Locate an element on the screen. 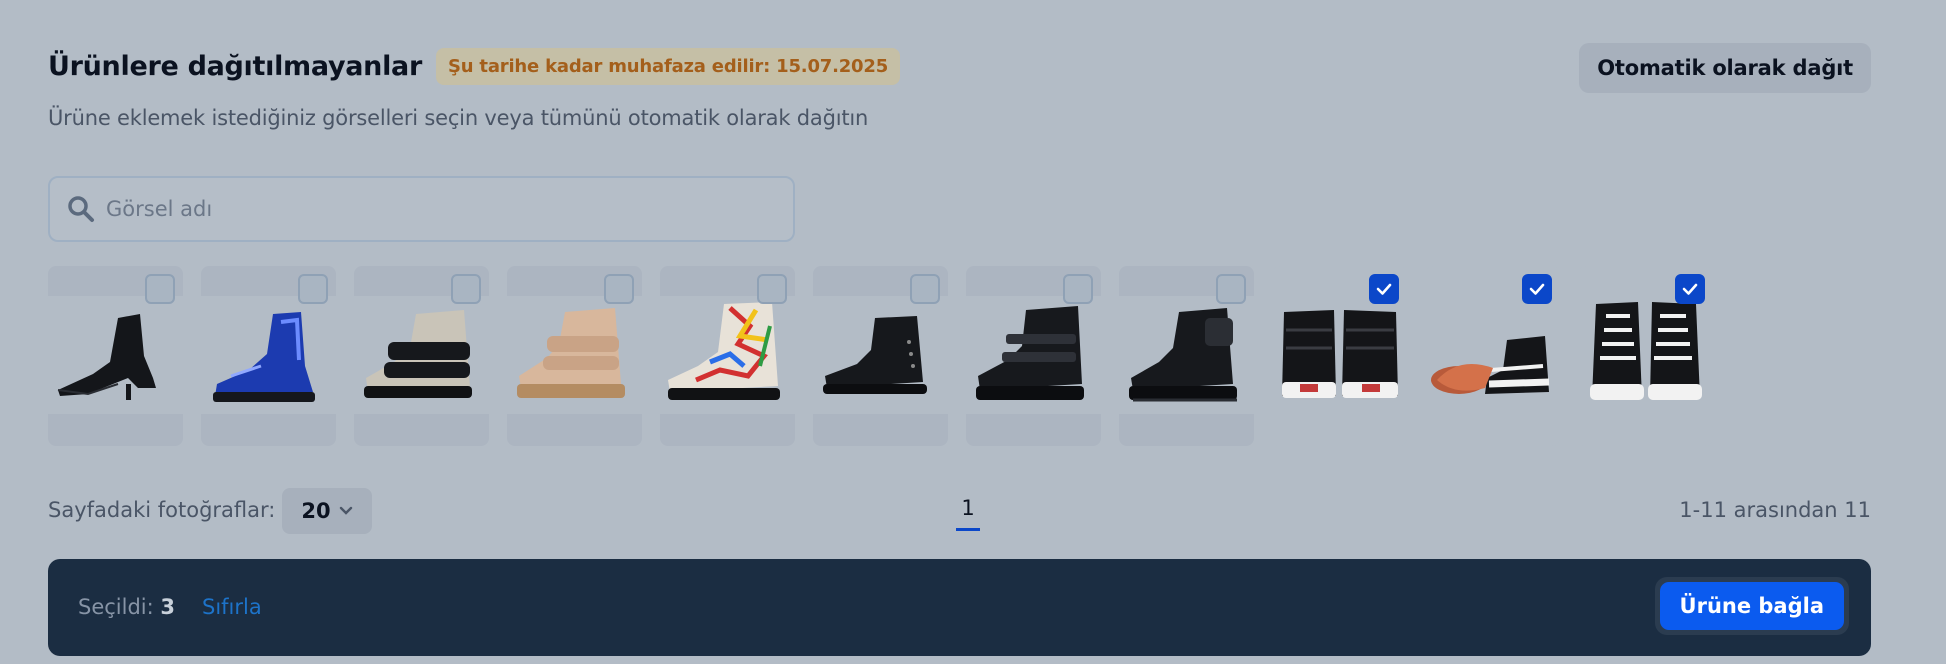  shoe-image-black-strap-boot is located at coordinates (1033, 355).